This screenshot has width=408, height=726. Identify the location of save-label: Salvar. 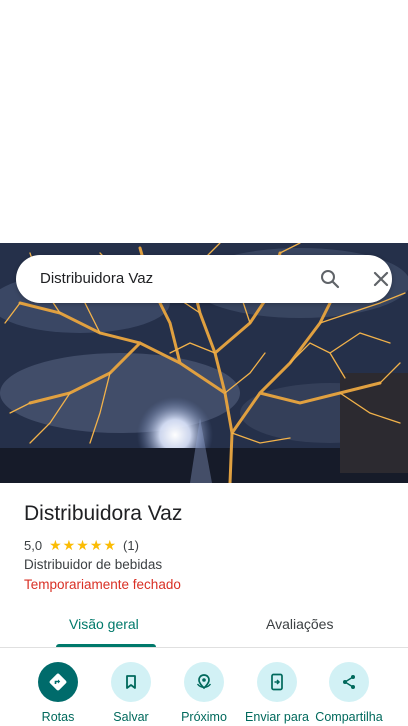
(131, 717).